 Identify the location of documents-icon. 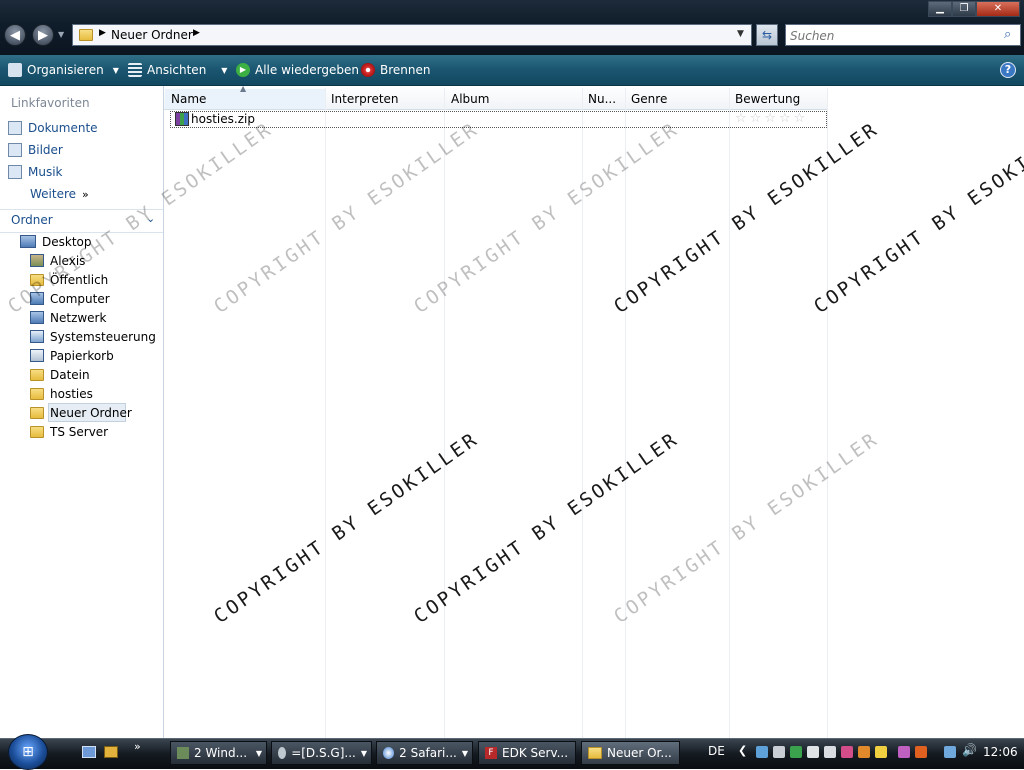
(15, 128).